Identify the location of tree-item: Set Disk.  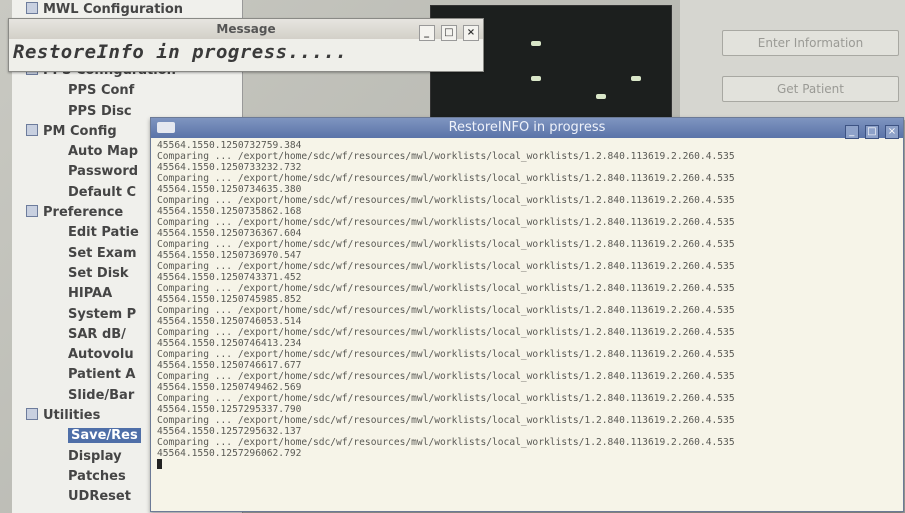
(98, 273).